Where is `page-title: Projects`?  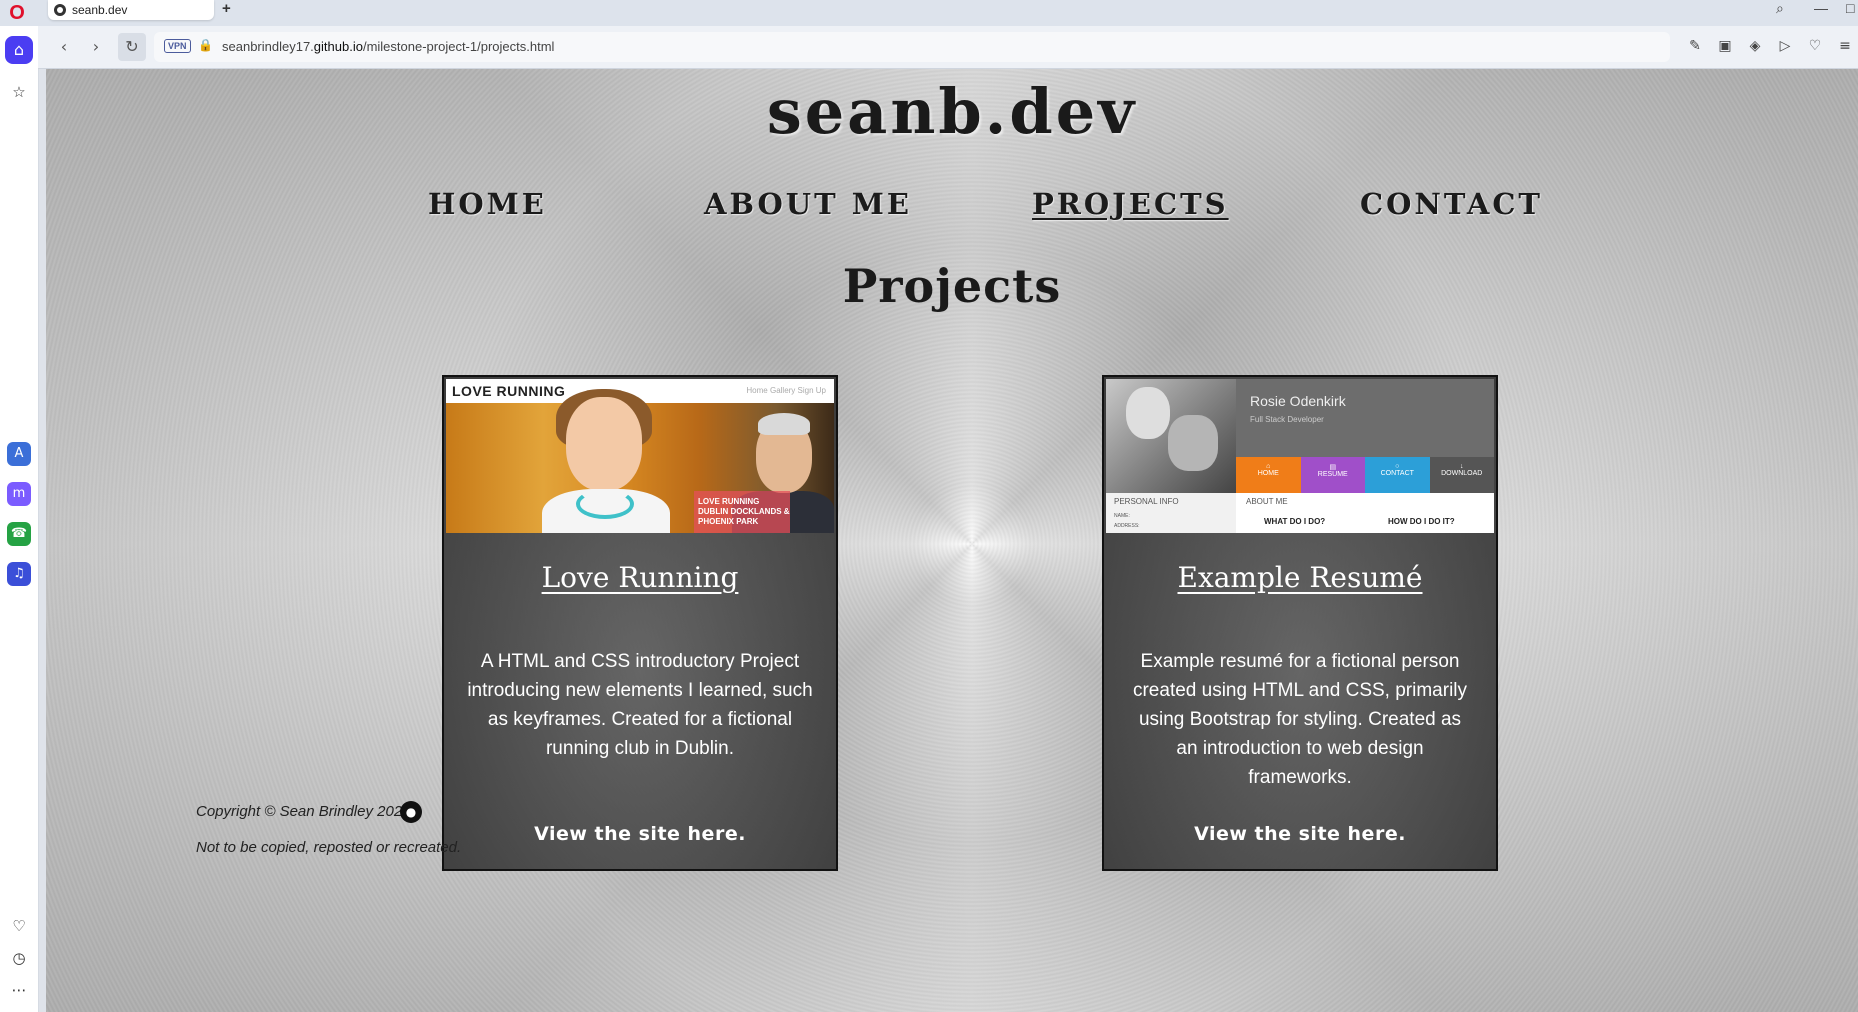
page-title: Projects is located at coordinates (952, 286).